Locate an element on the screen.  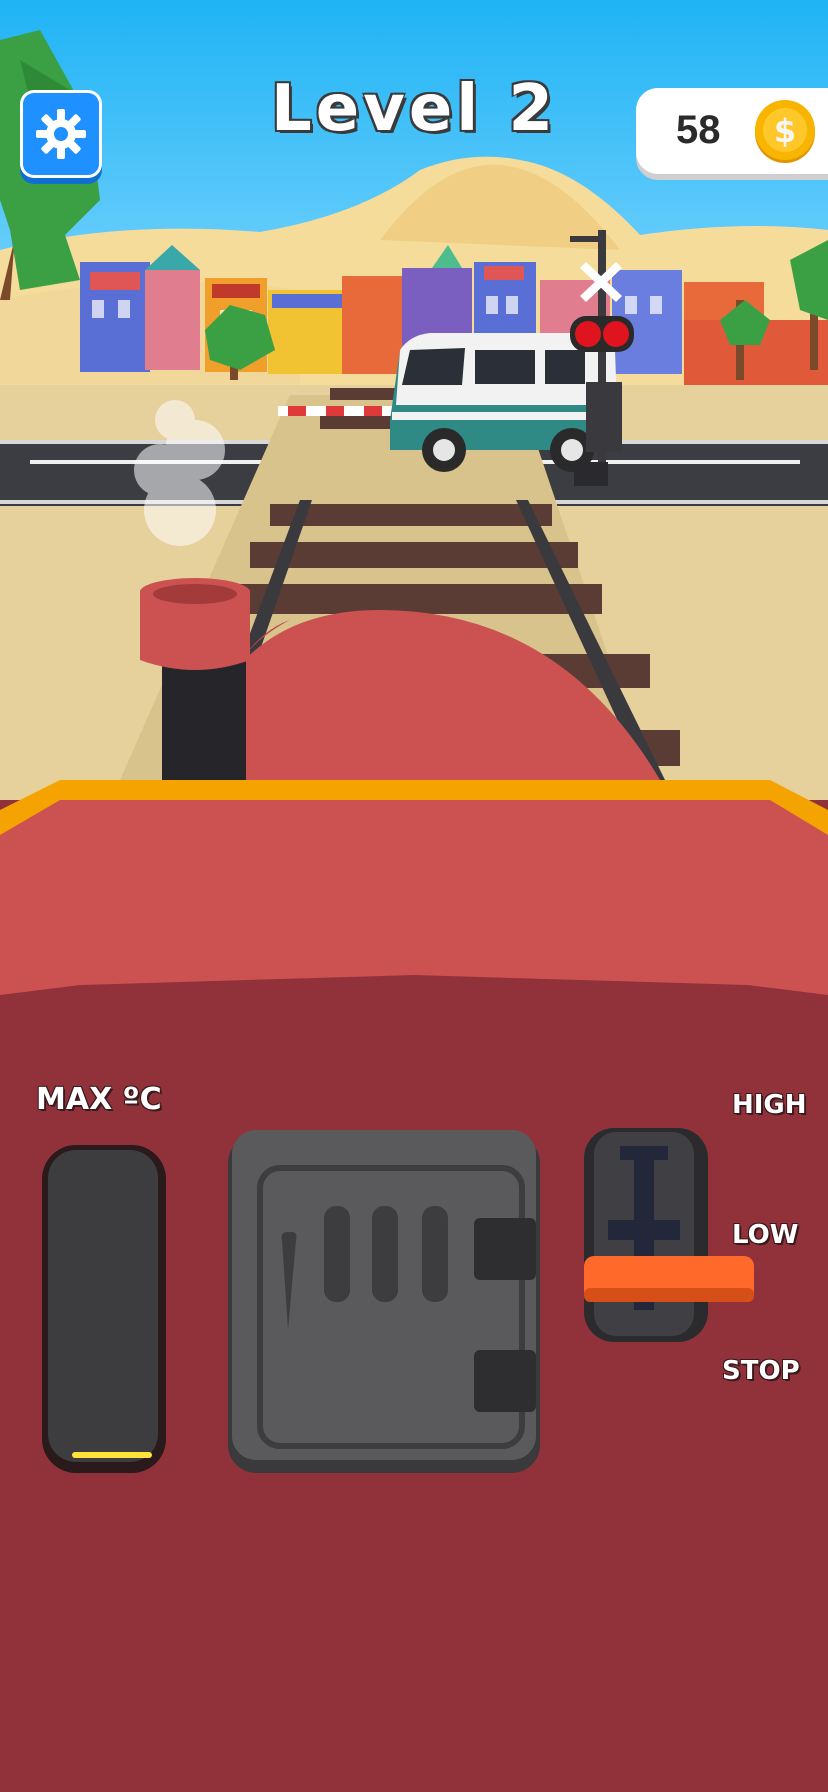
coin-symbol: $ is located at coordinates (785, 131).